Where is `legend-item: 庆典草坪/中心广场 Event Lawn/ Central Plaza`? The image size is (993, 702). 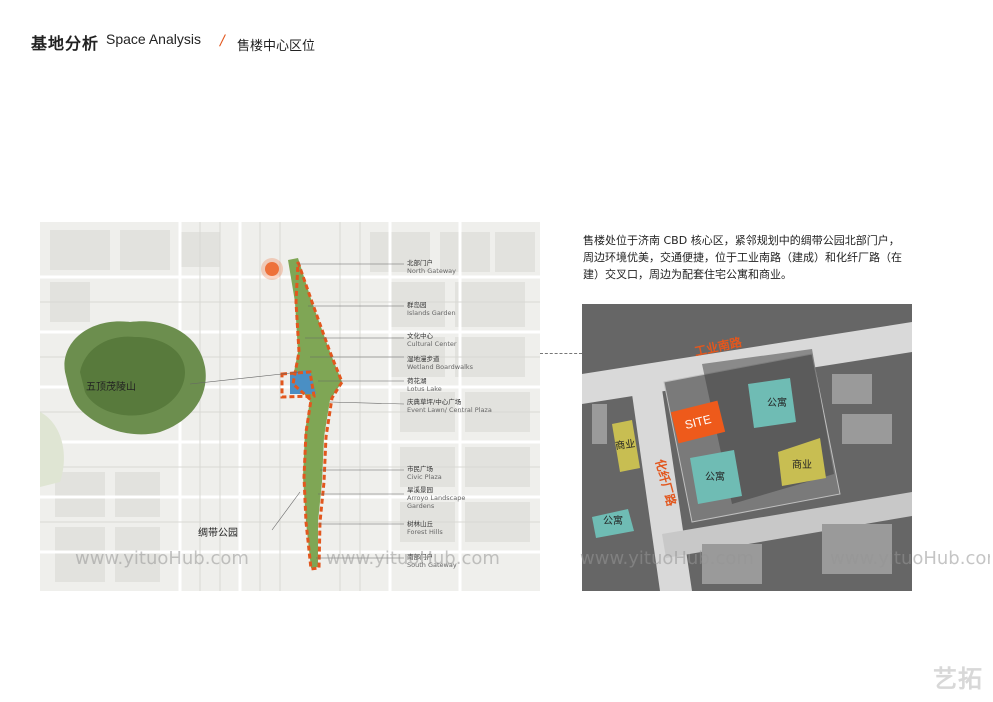
legend-item: 庆典草坪/中心广场 Event Lawn/ Central Plaza is located at coordinates (449, 406).